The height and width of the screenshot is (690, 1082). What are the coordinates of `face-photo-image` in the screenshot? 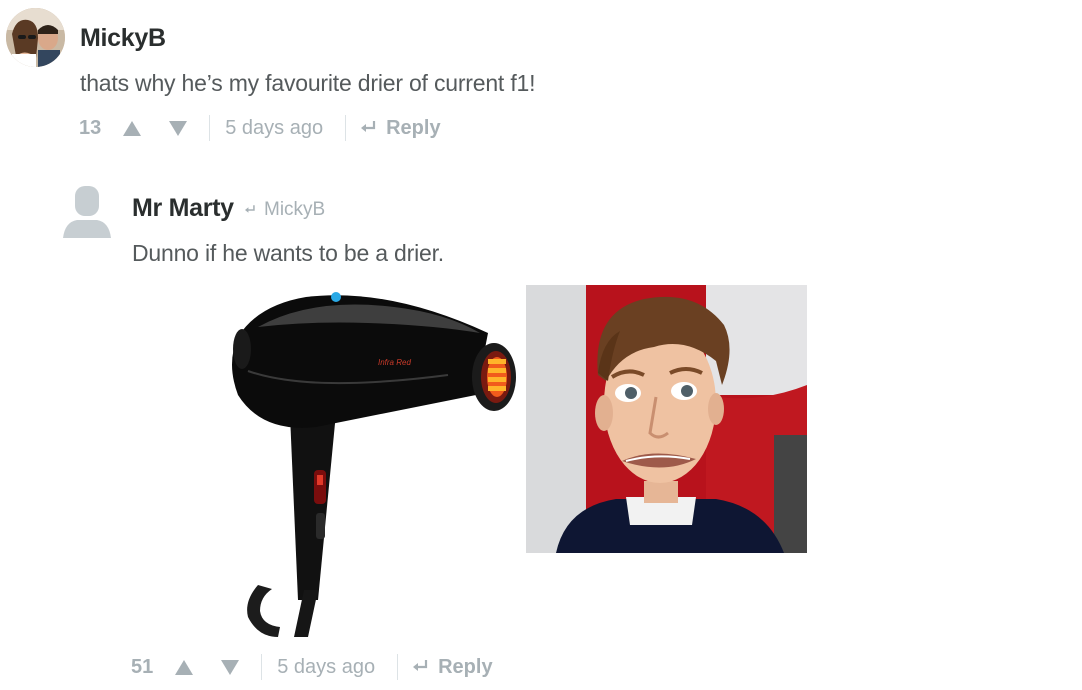 It's located at (666, 419).